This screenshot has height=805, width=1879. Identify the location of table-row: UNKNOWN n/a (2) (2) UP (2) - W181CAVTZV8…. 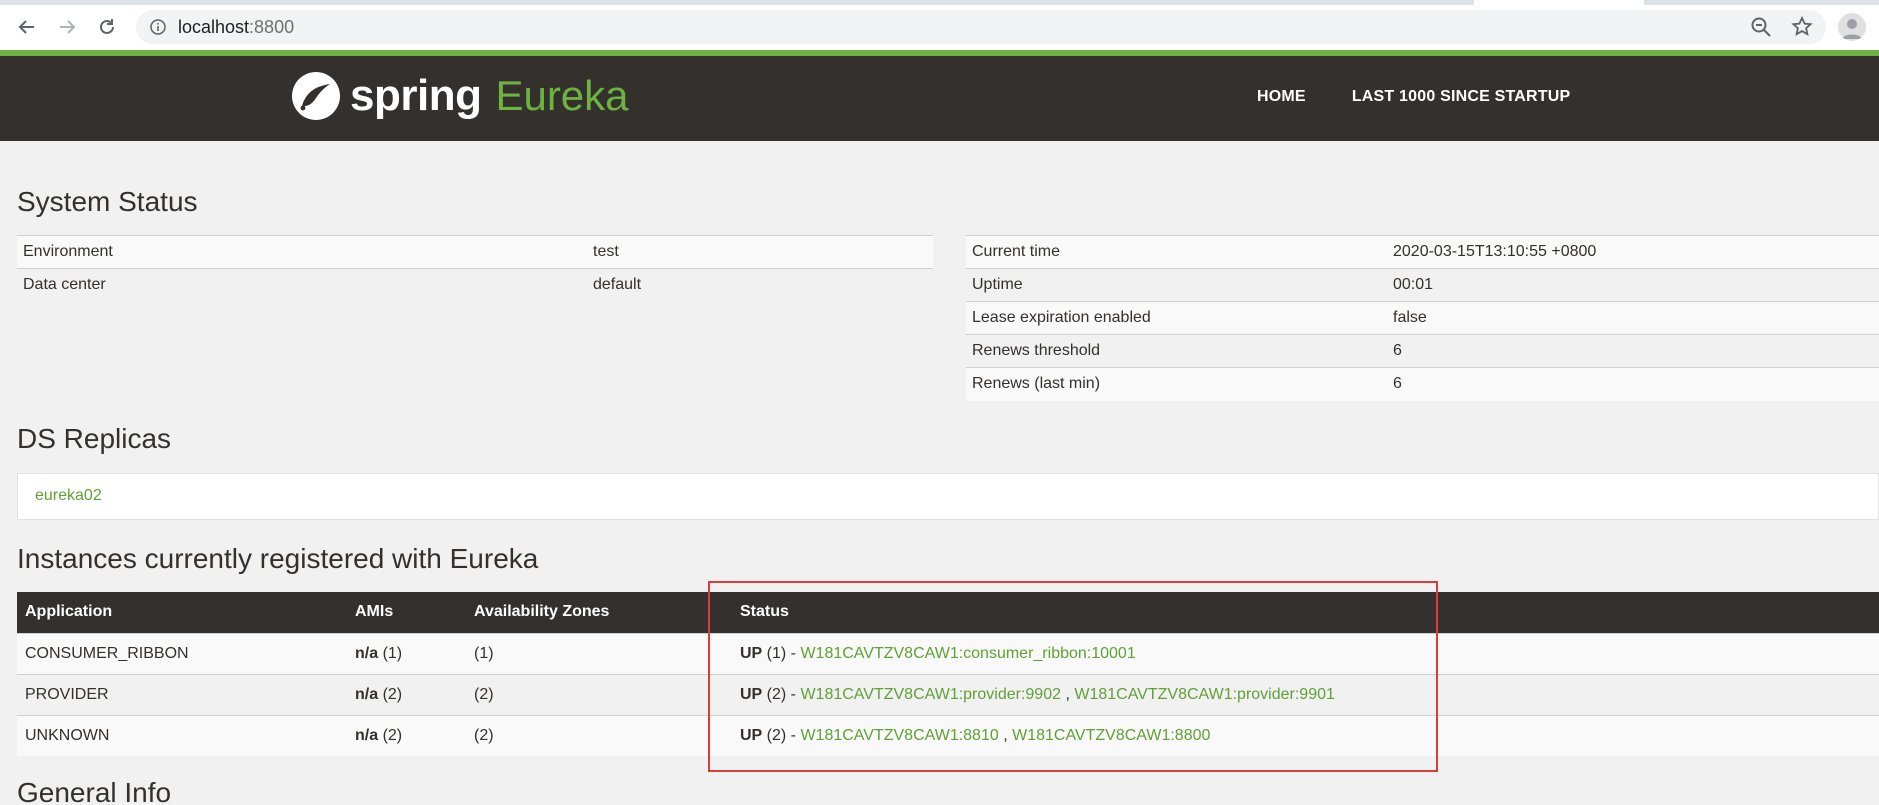
(948, 735).